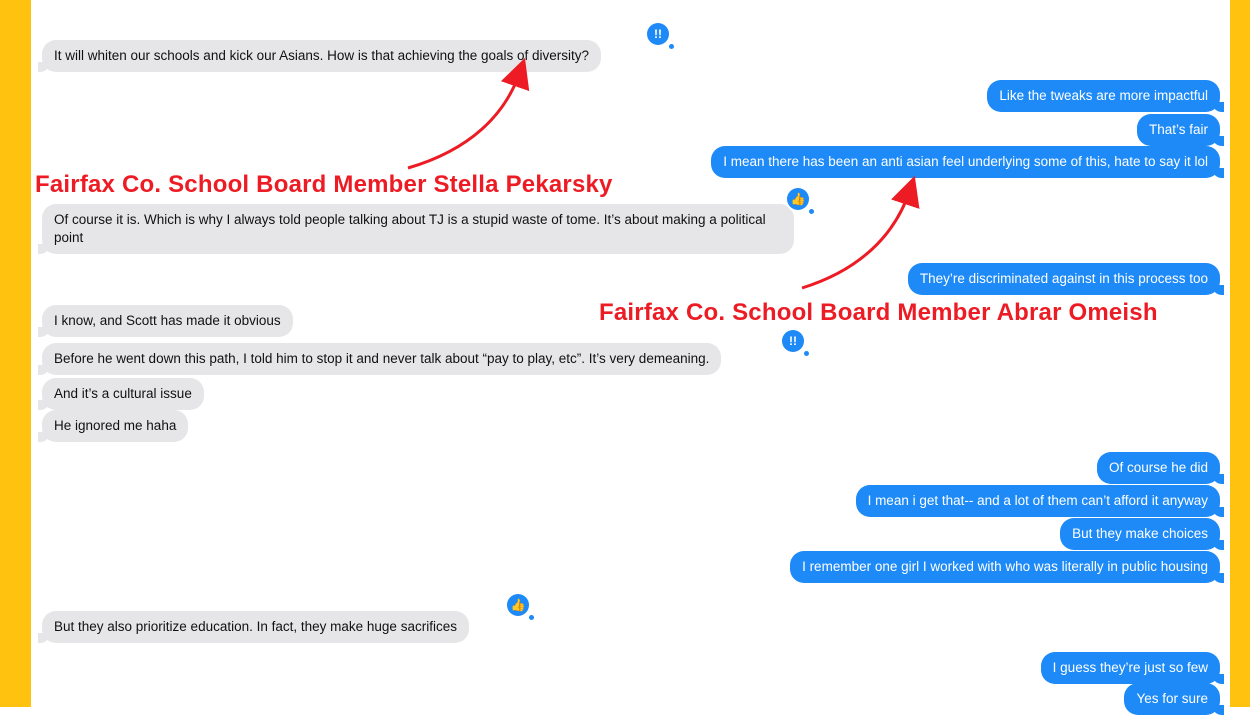 The height and width of the screenshot is (715, 1250). What do you see at coordinates (860, 232) in the screenshot?
I see `arrow-to-omeish-message` at bounding box center [860, 232].